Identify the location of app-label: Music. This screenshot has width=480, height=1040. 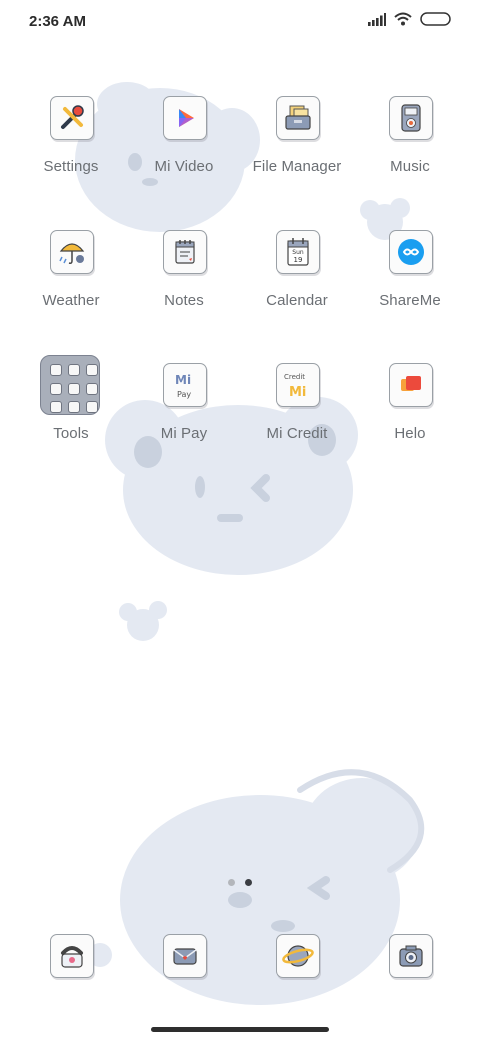
(410, 166).